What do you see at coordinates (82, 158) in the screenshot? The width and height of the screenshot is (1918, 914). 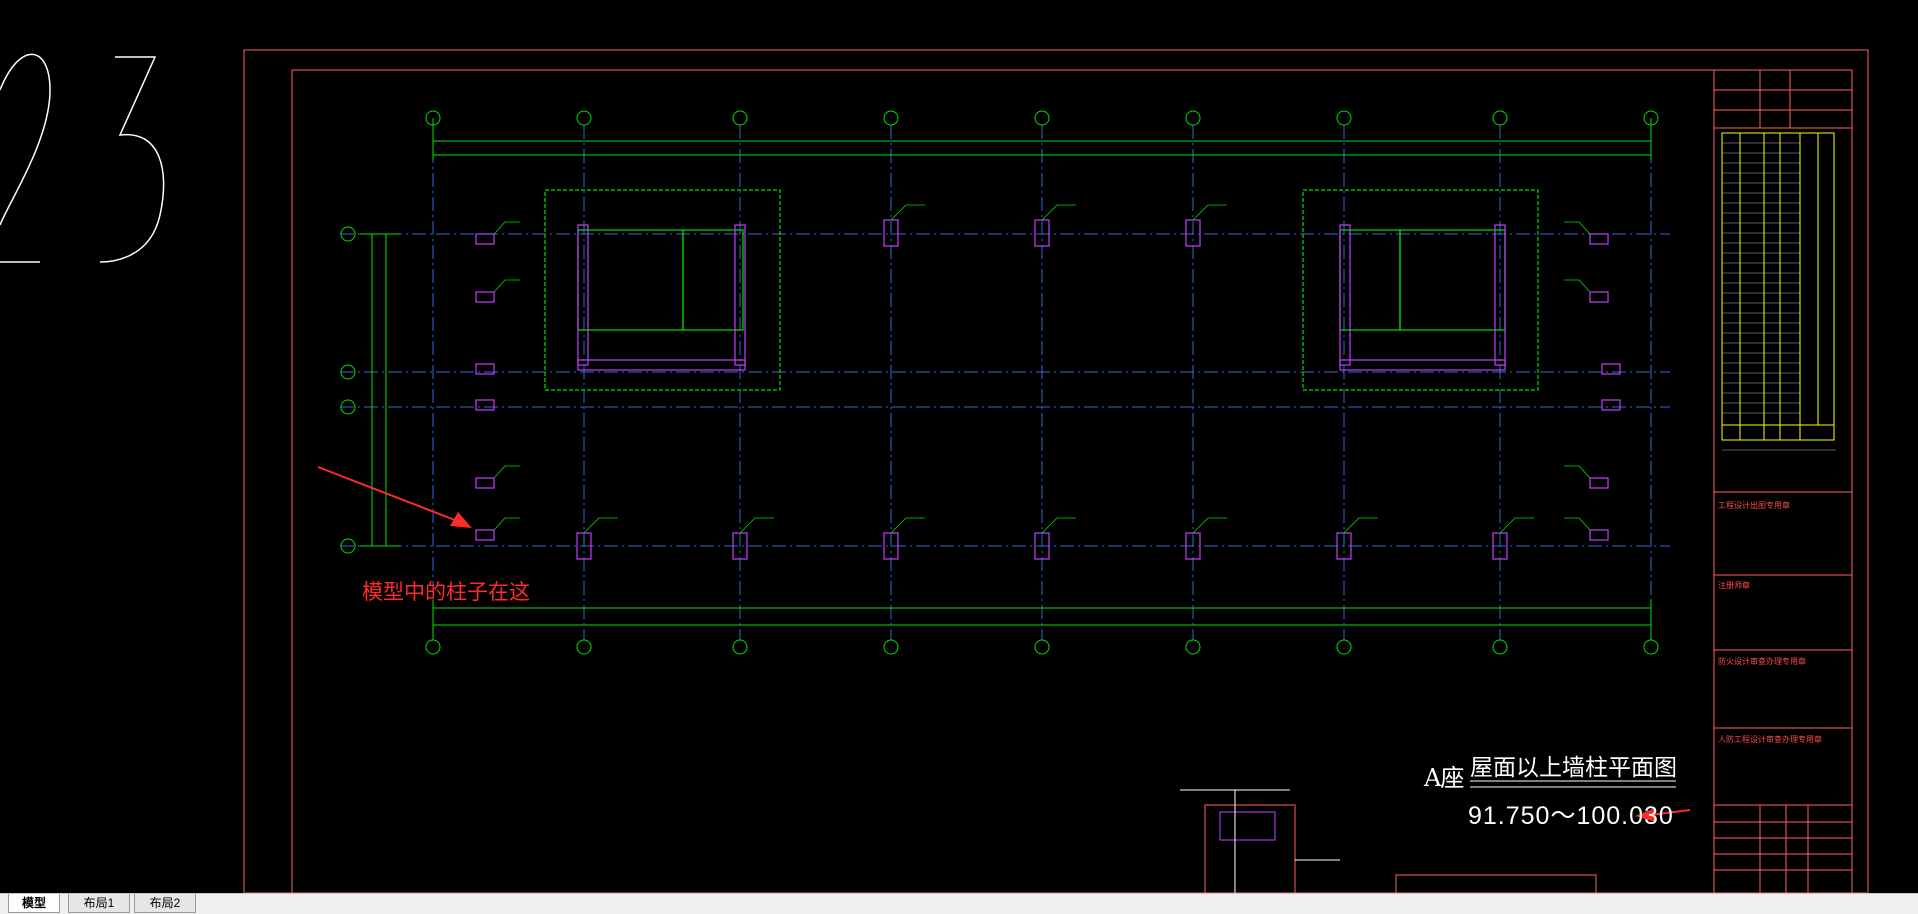 I see `large-drawing-number` at bounding box center [82, 158].